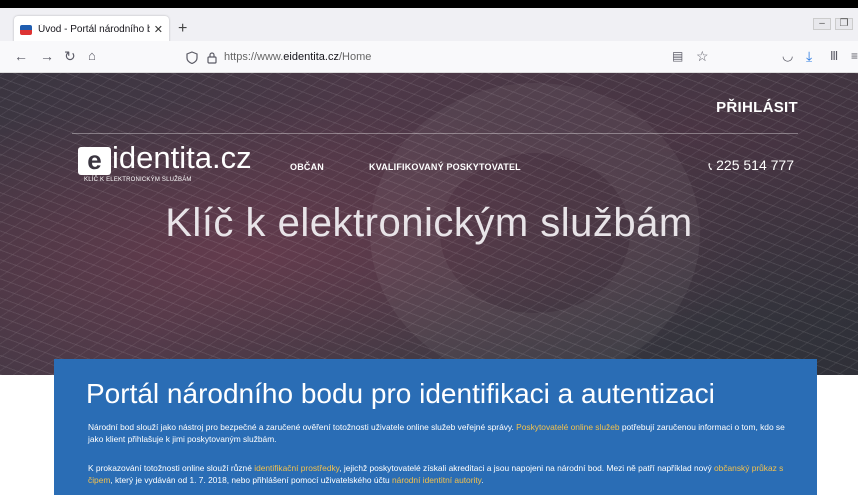  Describe the element at coordinates (182, 29) in the screenshot. I see `new-tab-button: +` at that location.